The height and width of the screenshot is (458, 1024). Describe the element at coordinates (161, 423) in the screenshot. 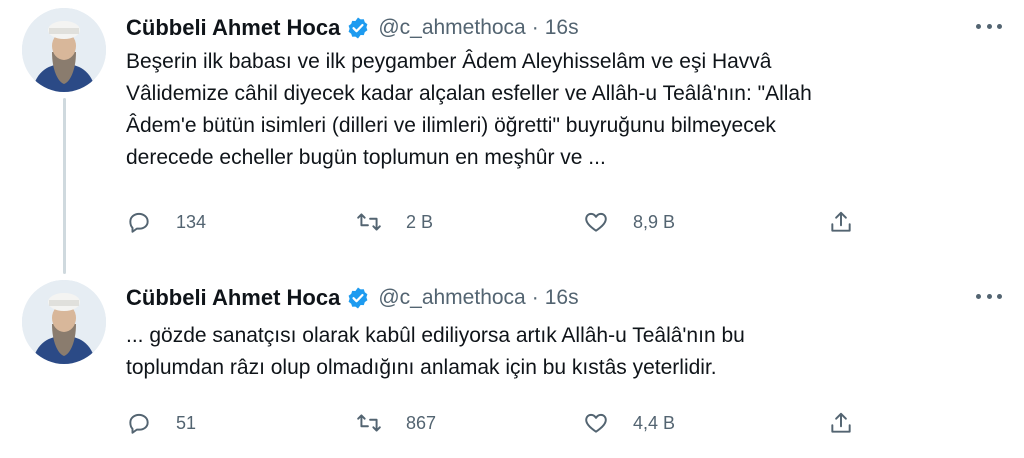

I see `reply-button: 51` at that location.